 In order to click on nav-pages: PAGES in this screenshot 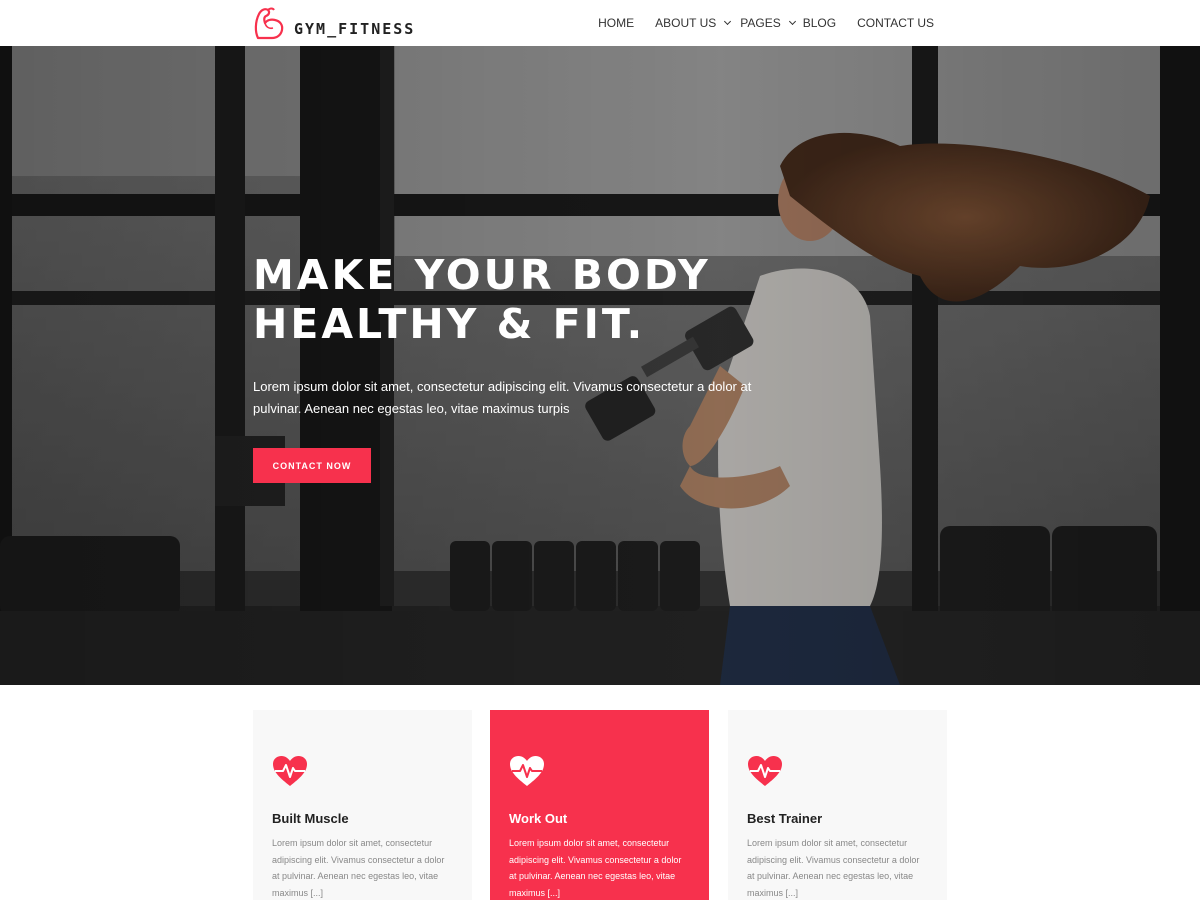, I will do `click(768, 23)`.